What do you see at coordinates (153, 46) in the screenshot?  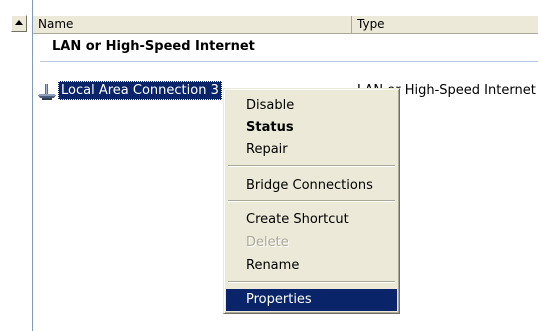 I see `group-heading: LAN or High-Speed Internet` at bounding box center [153, 46].